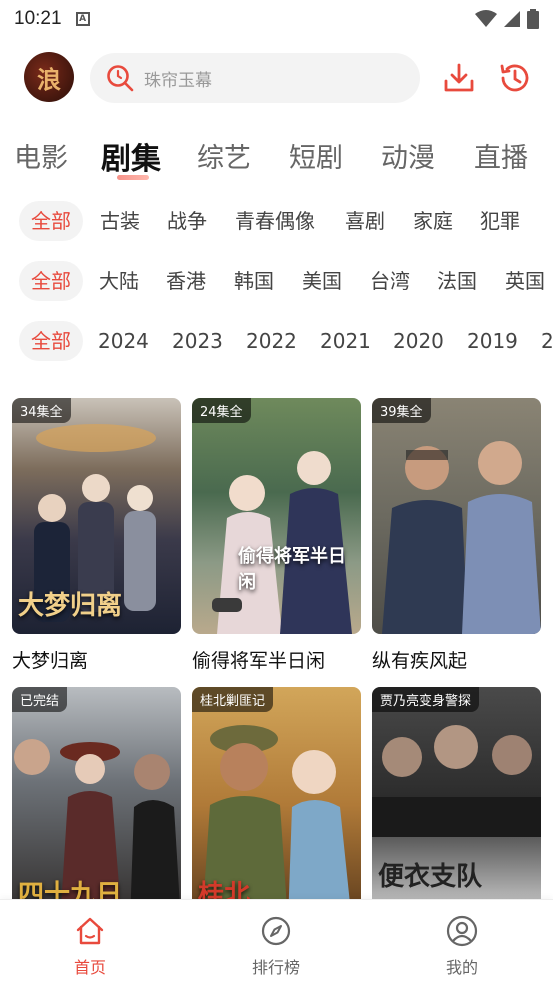 The width and height of the screenshot is (553, 984). I want to click on year-chip: 2019, so click(492, 341).